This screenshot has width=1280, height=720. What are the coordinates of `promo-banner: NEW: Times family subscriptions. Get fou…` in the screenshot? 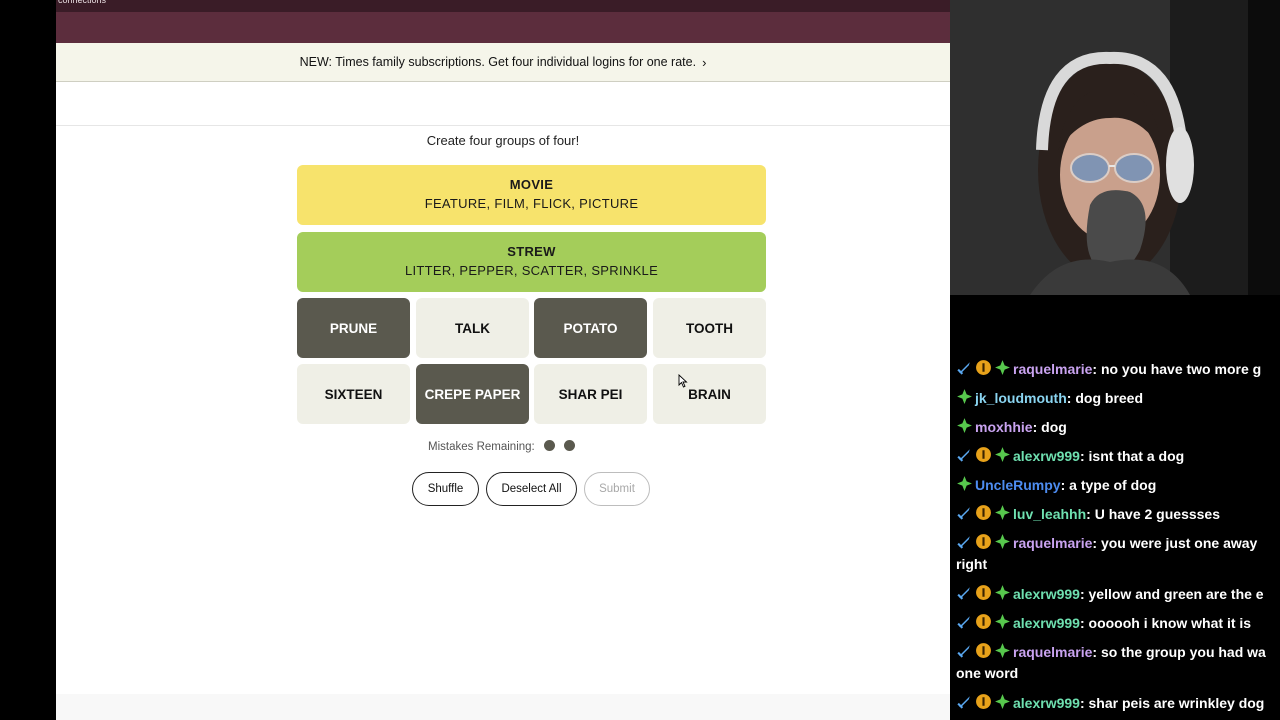 It's located at (503, 62).